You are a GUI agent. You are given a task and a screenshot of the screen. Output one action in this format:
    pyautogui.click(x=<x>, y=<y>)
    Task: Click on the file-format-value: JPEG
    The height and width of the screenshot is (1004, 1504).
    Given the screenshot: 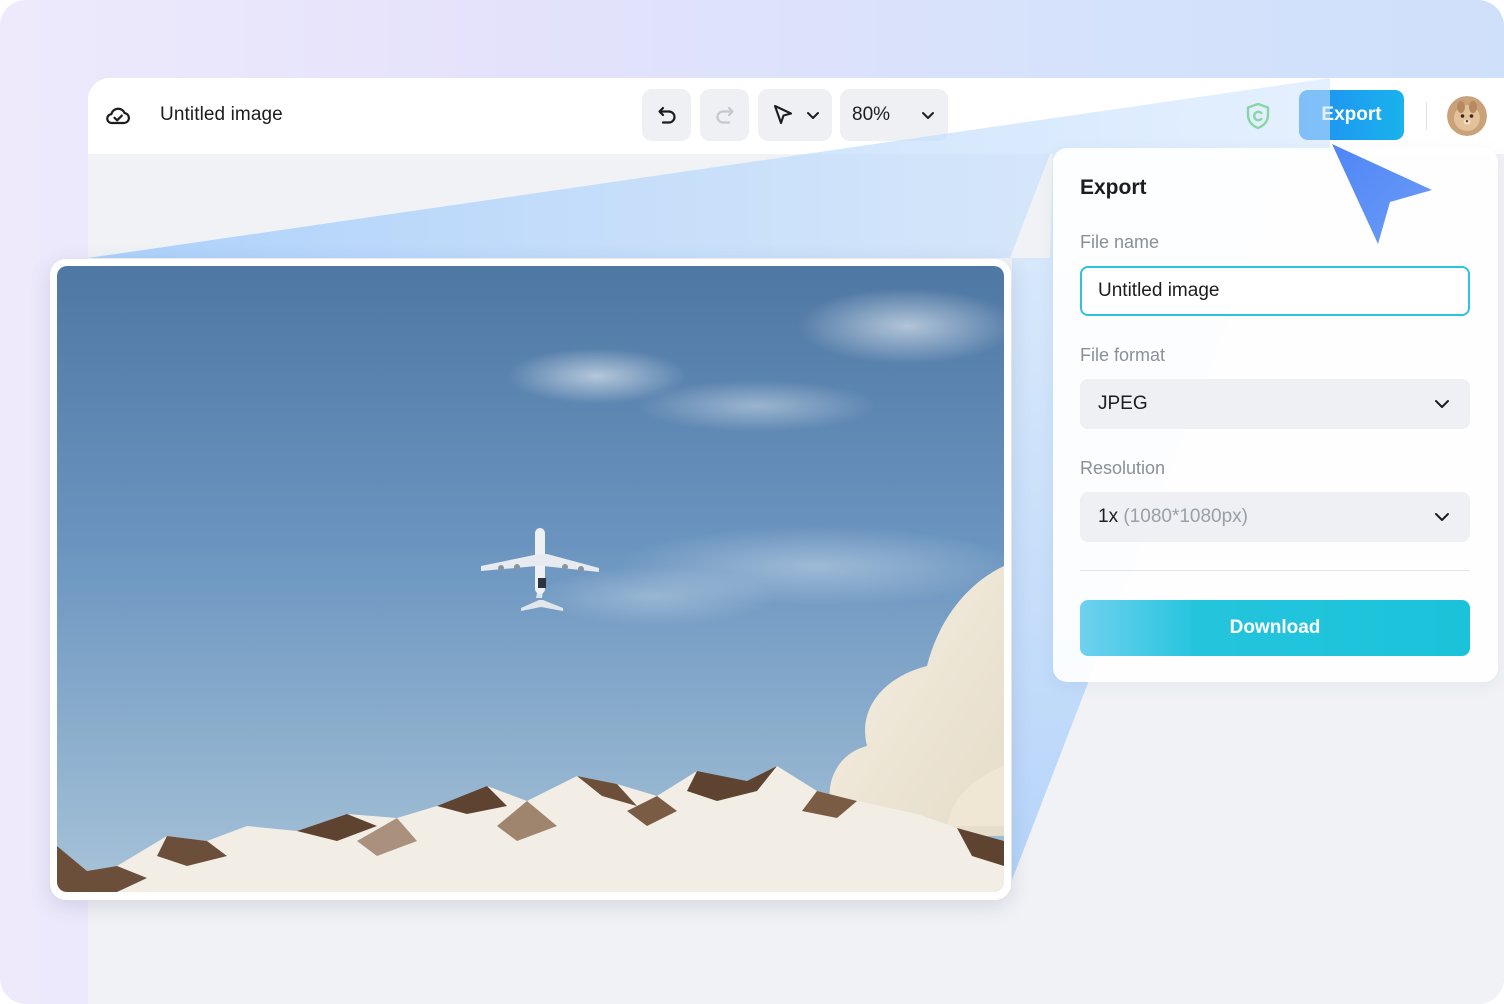 What is the action you would take?
    pyautogui.click(x=1123, y=404)
    